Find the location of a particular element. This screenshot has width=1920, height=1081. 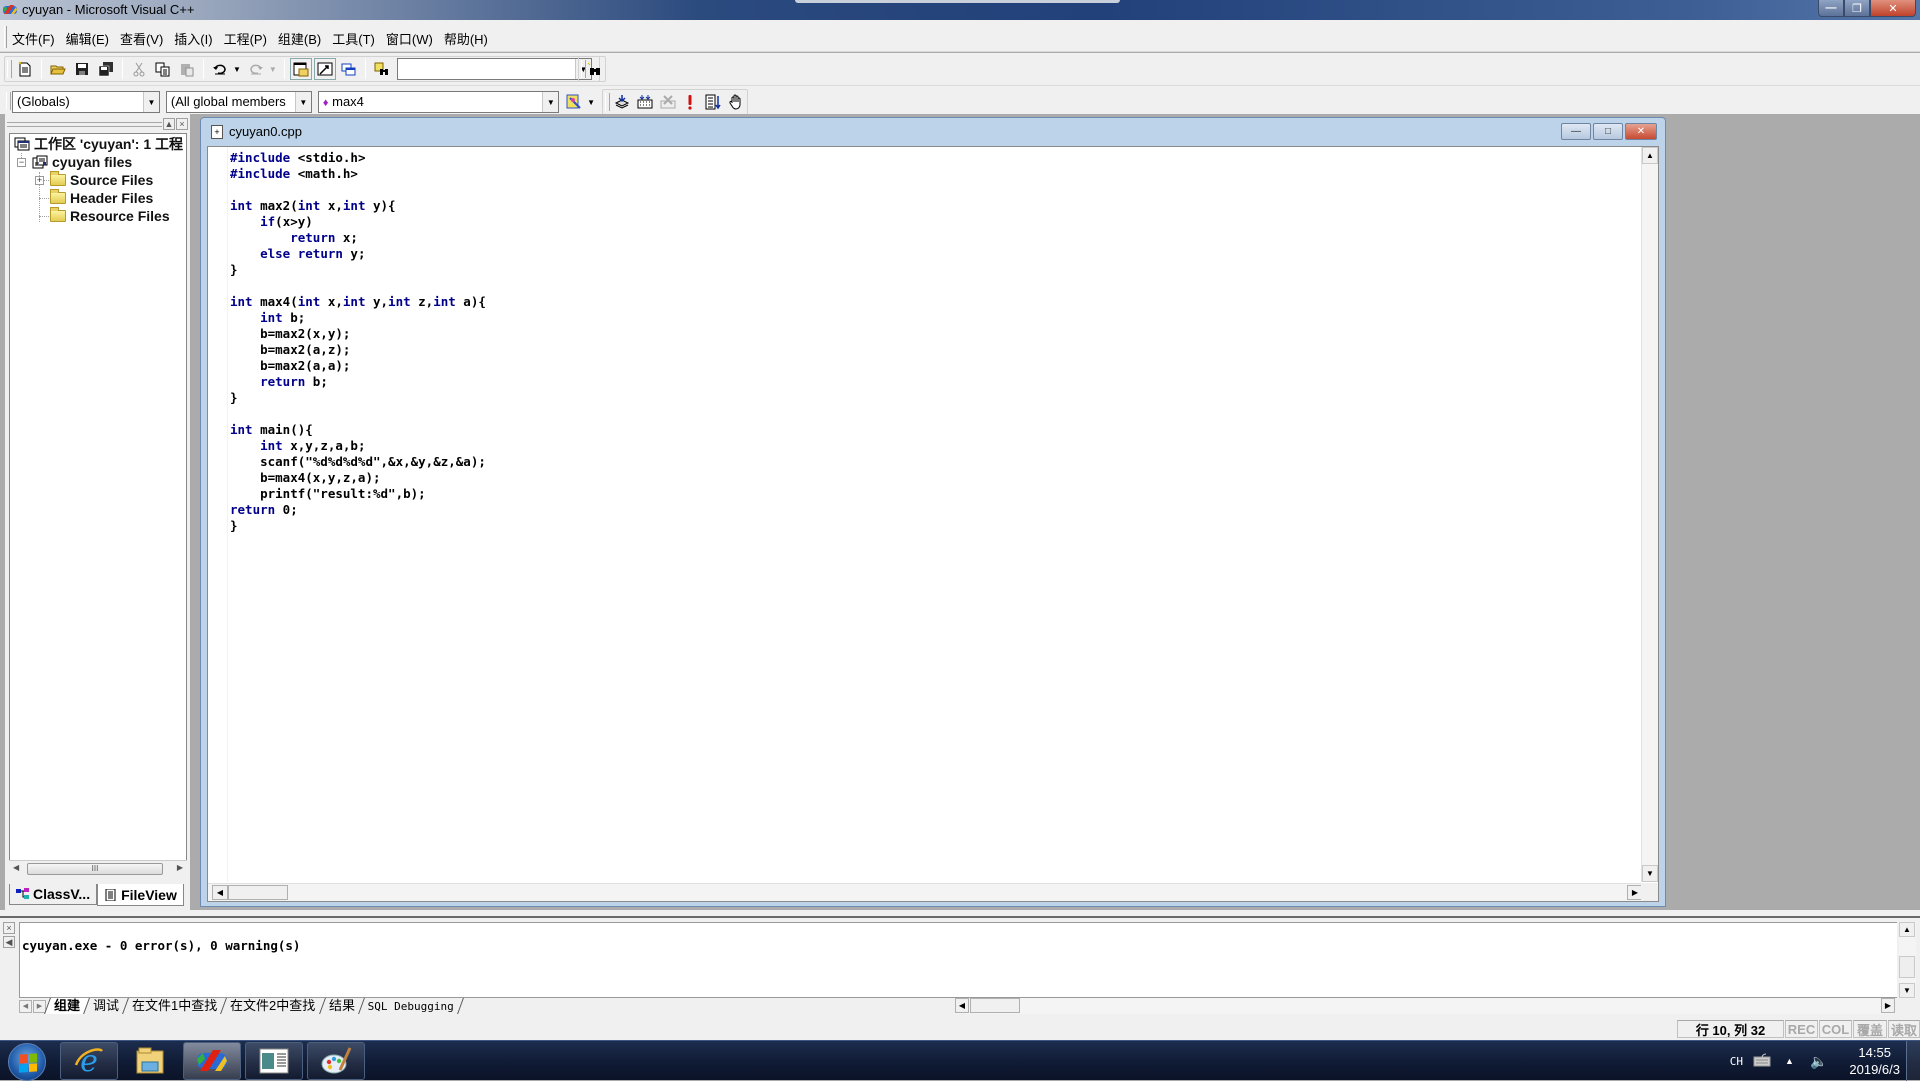

source-files-expand-toggle: + is located at coordinates (39, 180).